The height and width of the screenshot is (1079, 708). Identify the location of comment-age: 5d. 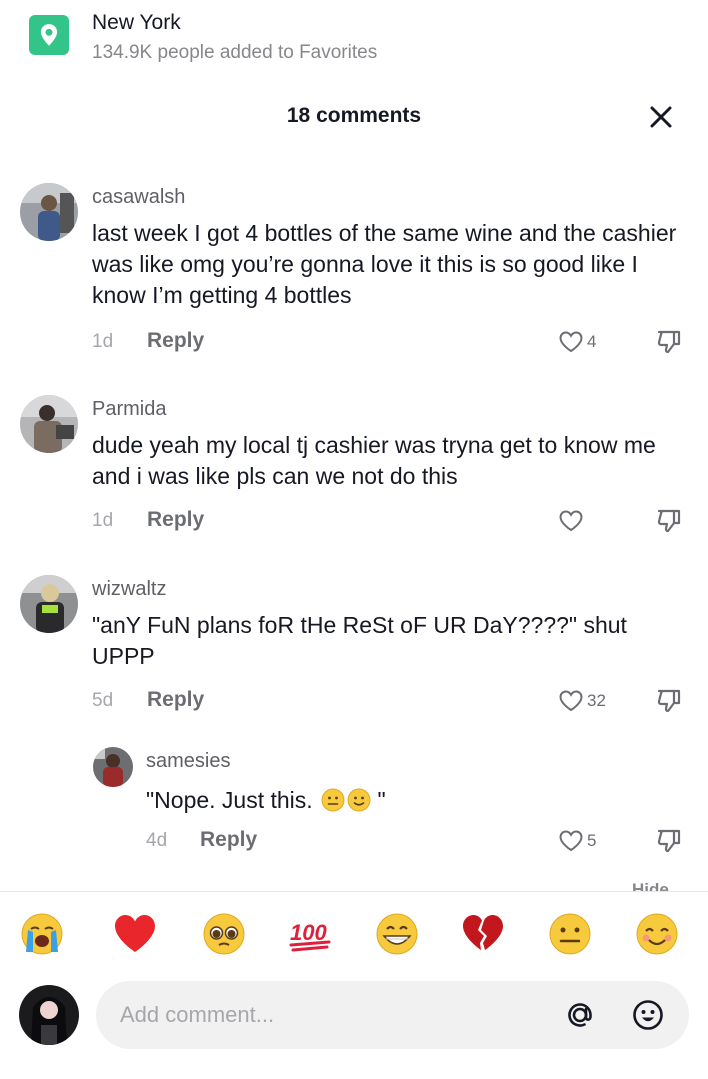
(103, 700).